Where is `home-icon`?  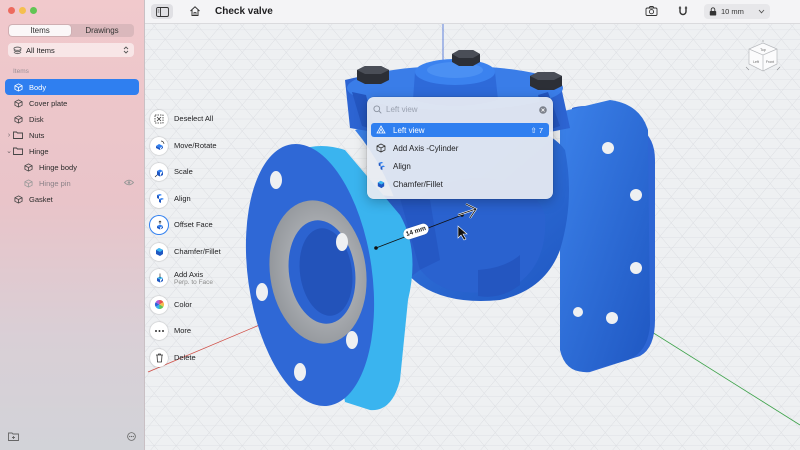
home-icon is located at coordinates (195, 11).